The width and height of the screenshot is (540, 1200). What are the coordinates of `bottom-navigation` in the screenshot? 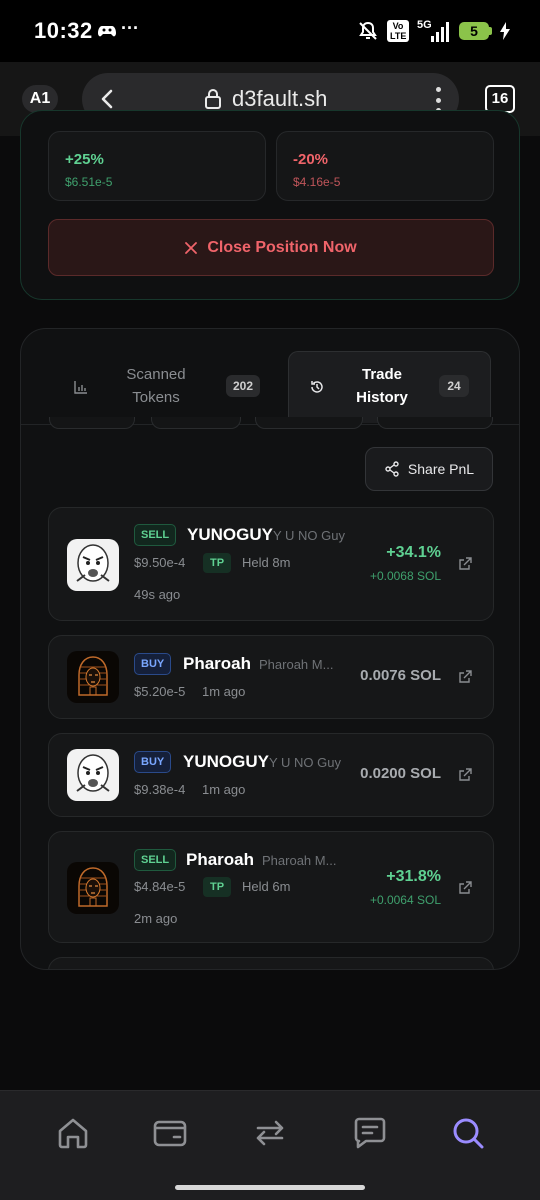 It's located at (270, 1145).